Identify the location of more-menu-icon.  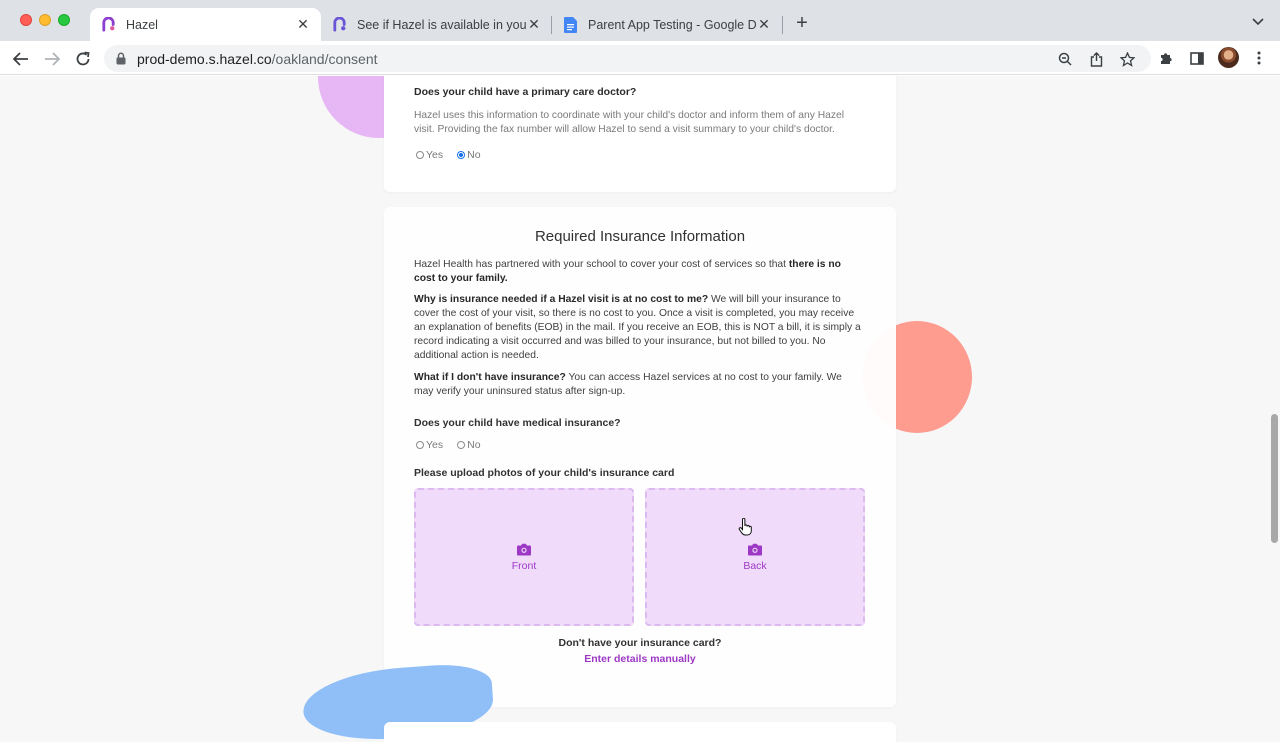
(1259, 58).